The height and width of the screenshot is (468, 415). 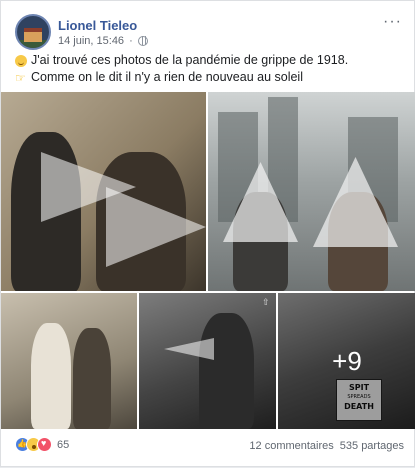 I want to click on reaction-count: 65, so click(x=63, y=444).